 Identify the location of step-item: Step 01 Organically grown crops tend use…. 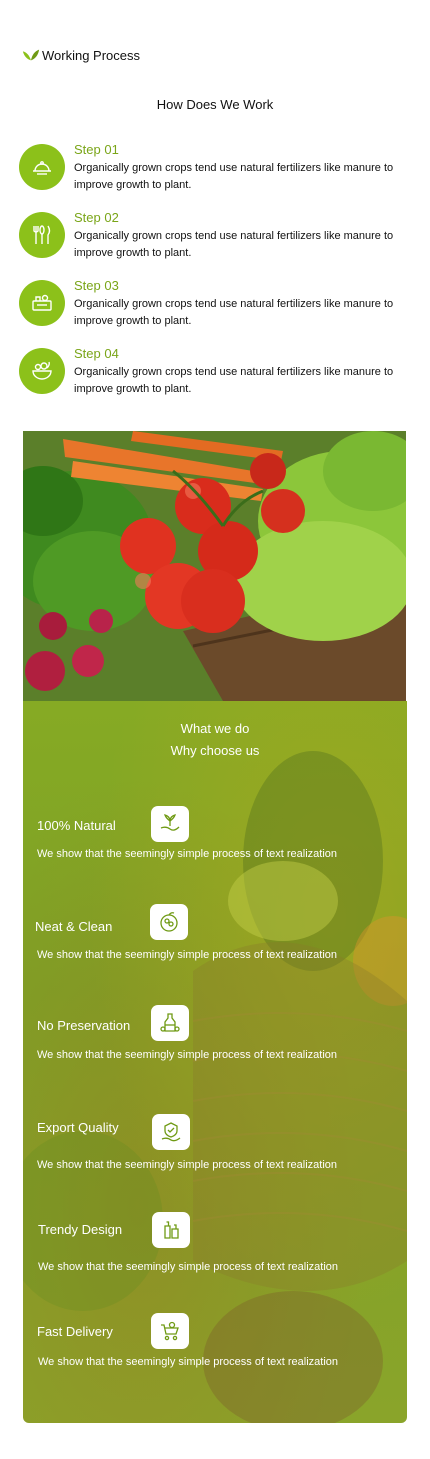
(219, 166).